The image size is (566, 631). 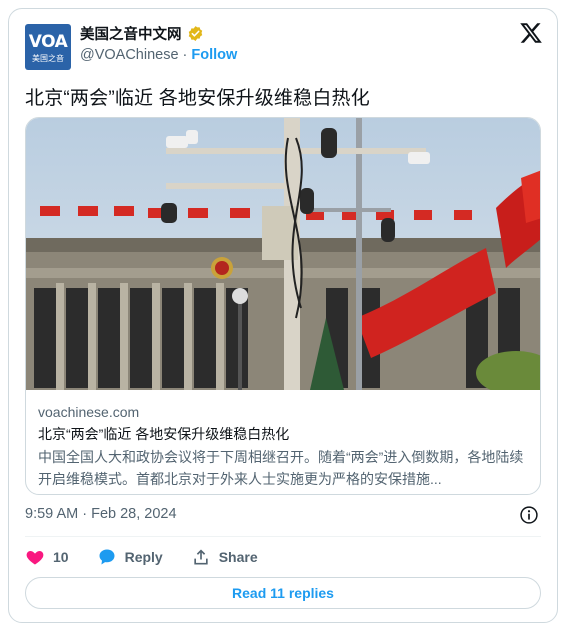 What do you see at coordinates (131, 33) in the screenshot?
I see `author-display-name: 美国之音中文网` at bounding box center [131, 33].